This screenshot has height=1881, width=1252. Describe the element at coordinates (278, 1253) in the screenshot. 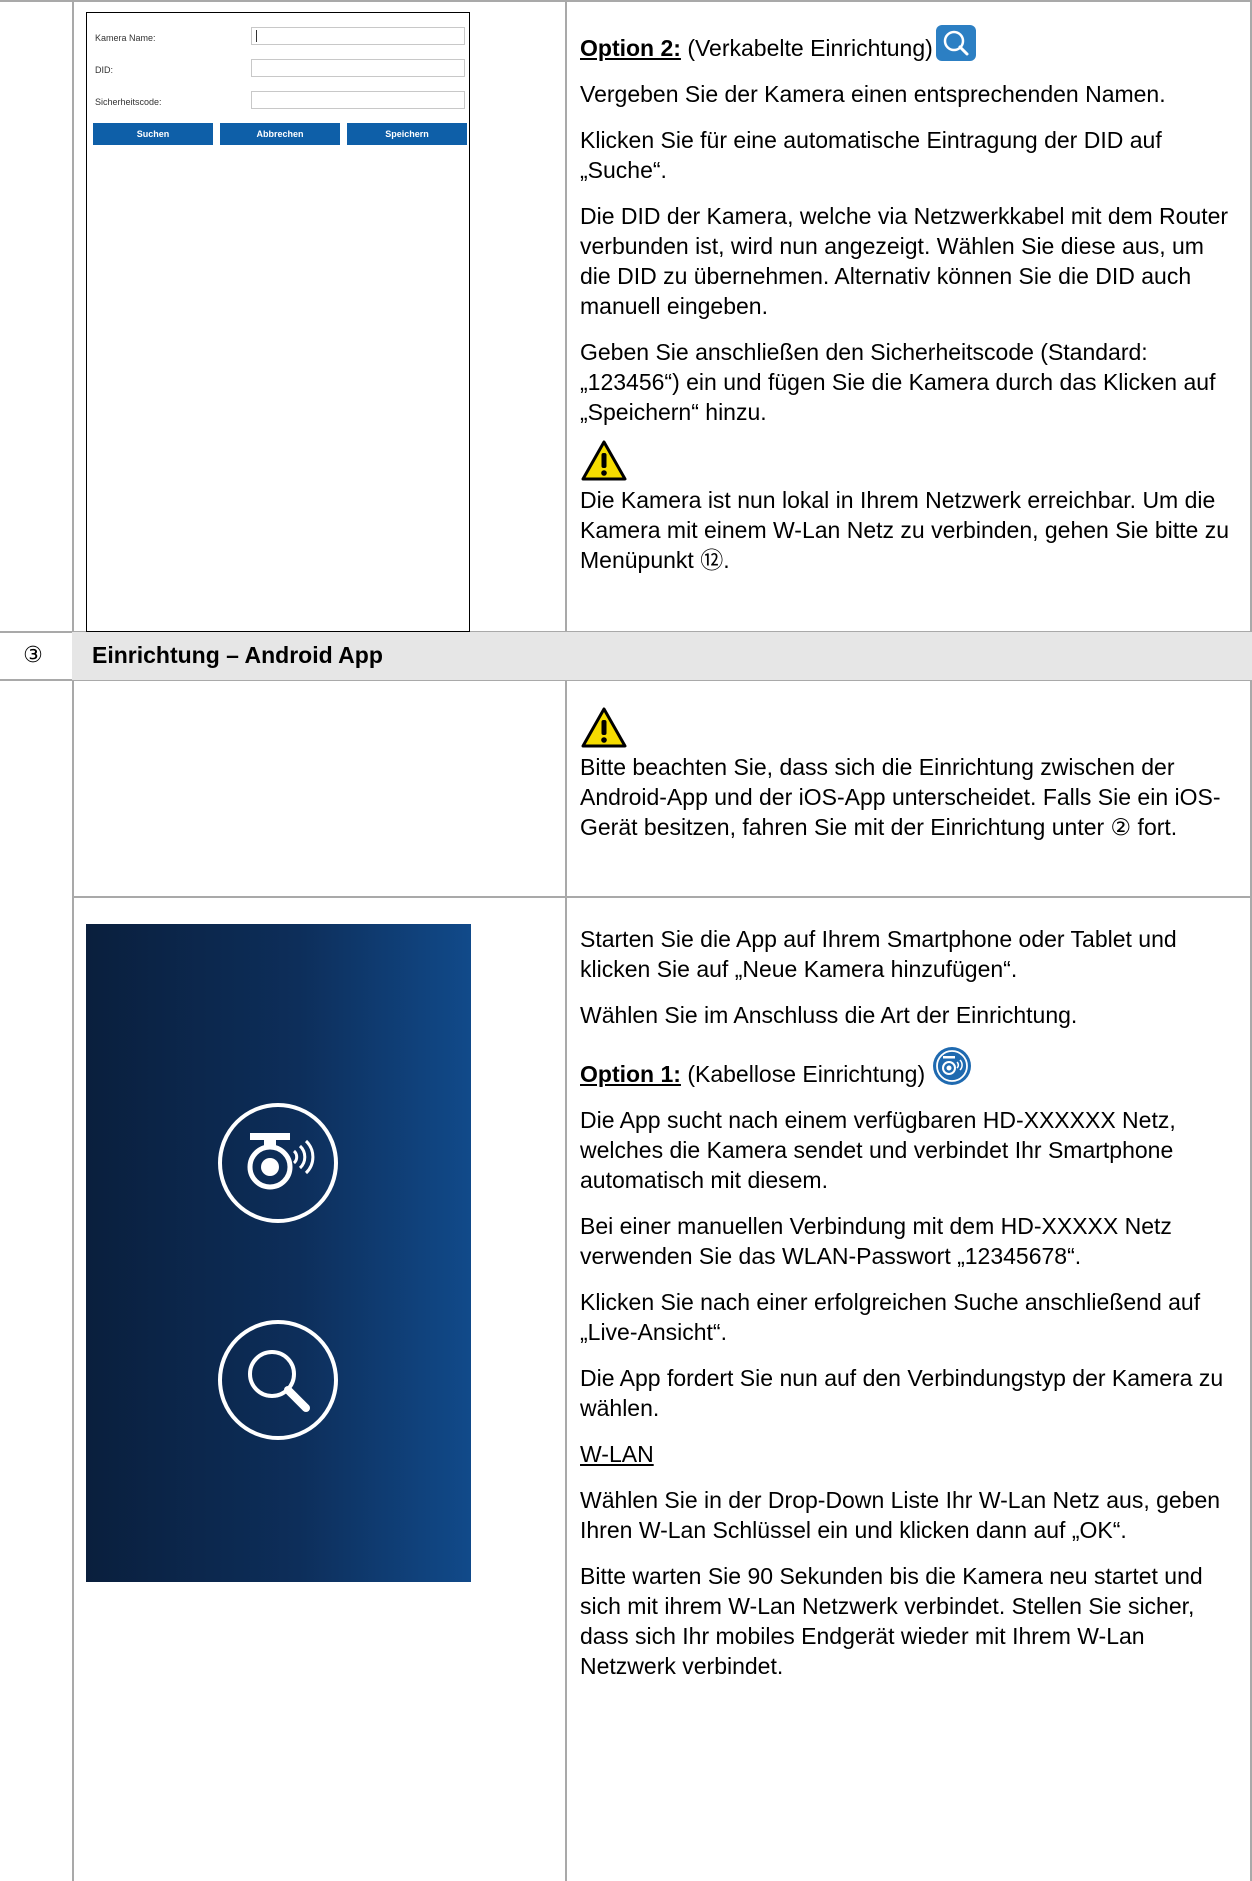

I see `app-setup-type-screenshot` at that location.